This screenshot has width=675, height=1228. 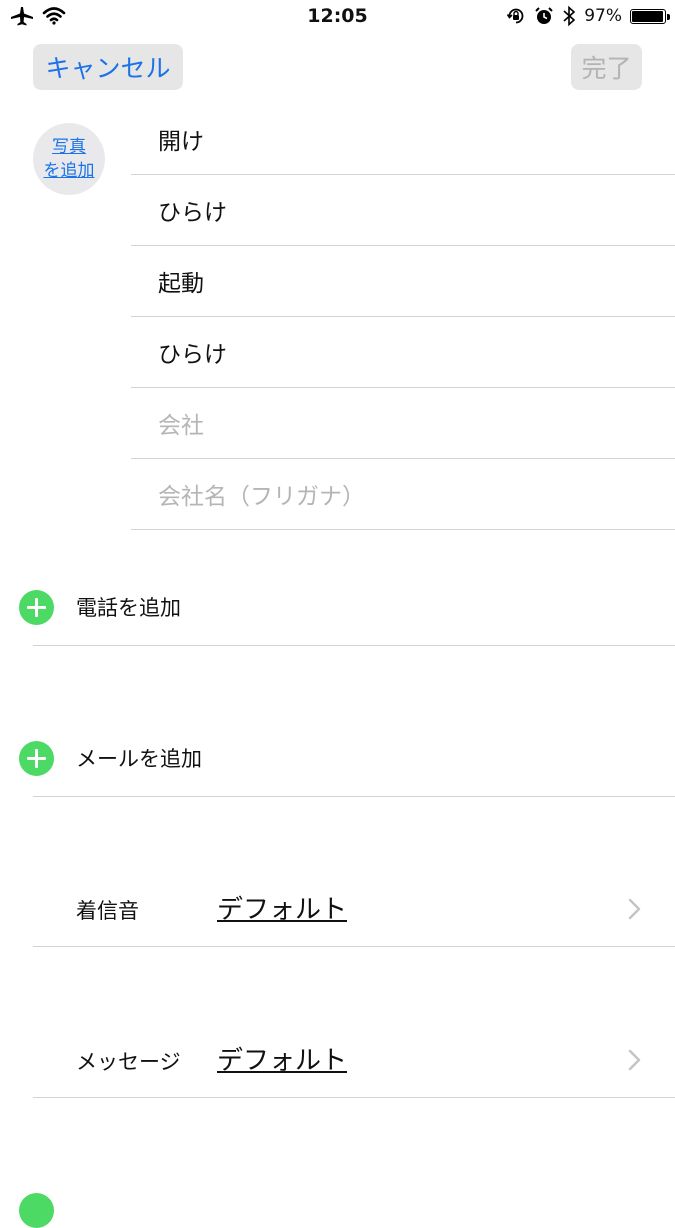 I want to click on add-email-plus-icon, so click(x=36, y=758).